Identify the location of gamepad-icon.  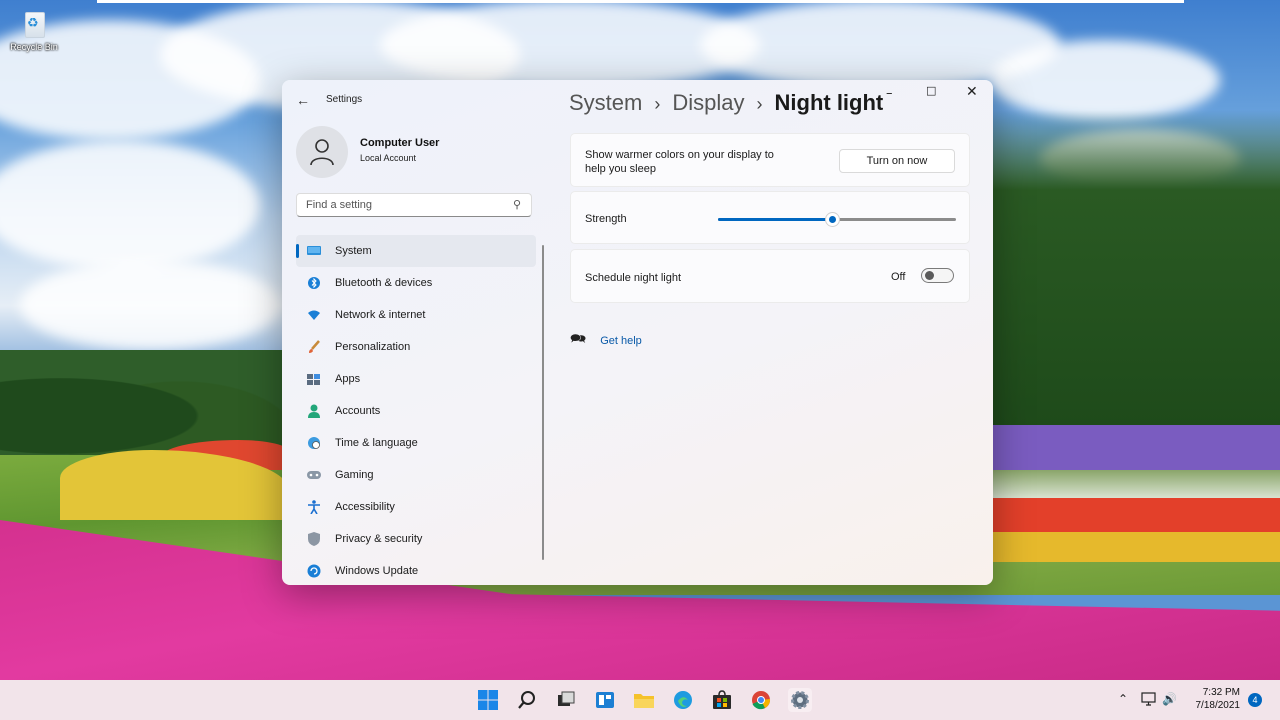
(314, 475).